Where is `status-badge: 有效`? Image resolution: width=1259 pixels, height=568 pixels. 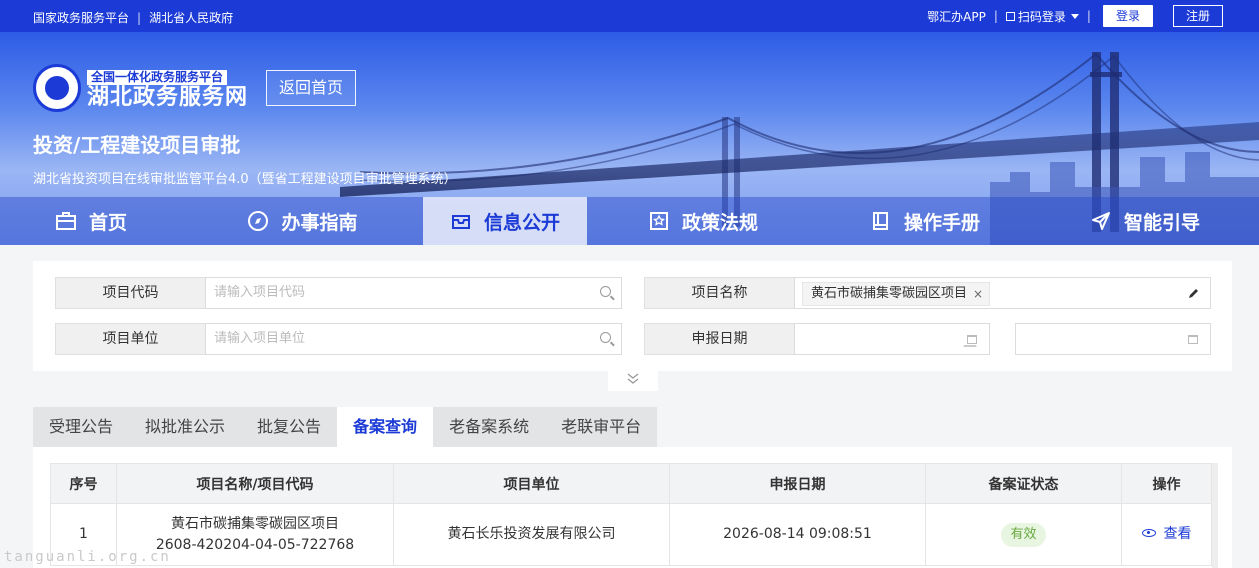 status-badge: 有效 is located at coordinates (1023, 534).